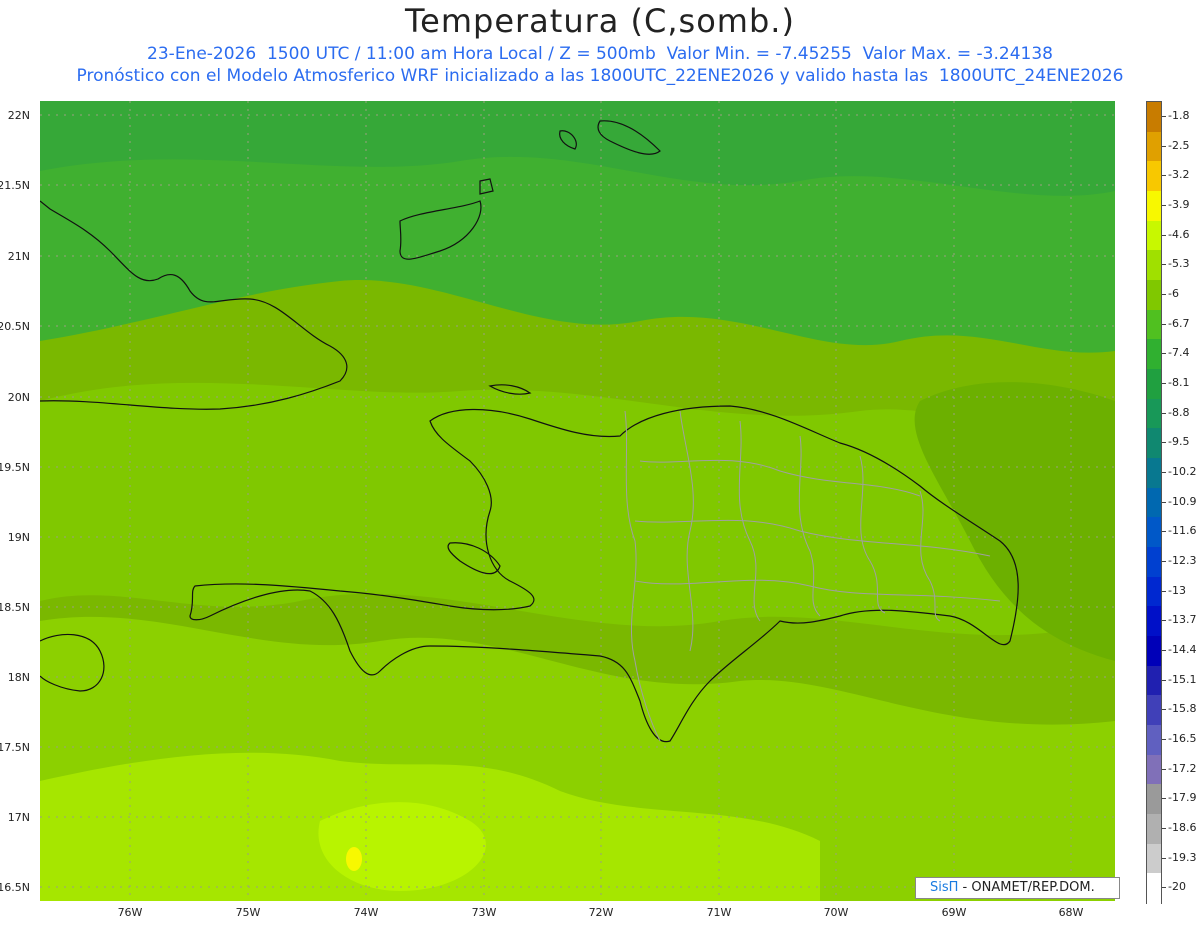  Describe the element at coordinates (1177, 590) in the screenshot. I see `colorbar-label: -13` at that location.